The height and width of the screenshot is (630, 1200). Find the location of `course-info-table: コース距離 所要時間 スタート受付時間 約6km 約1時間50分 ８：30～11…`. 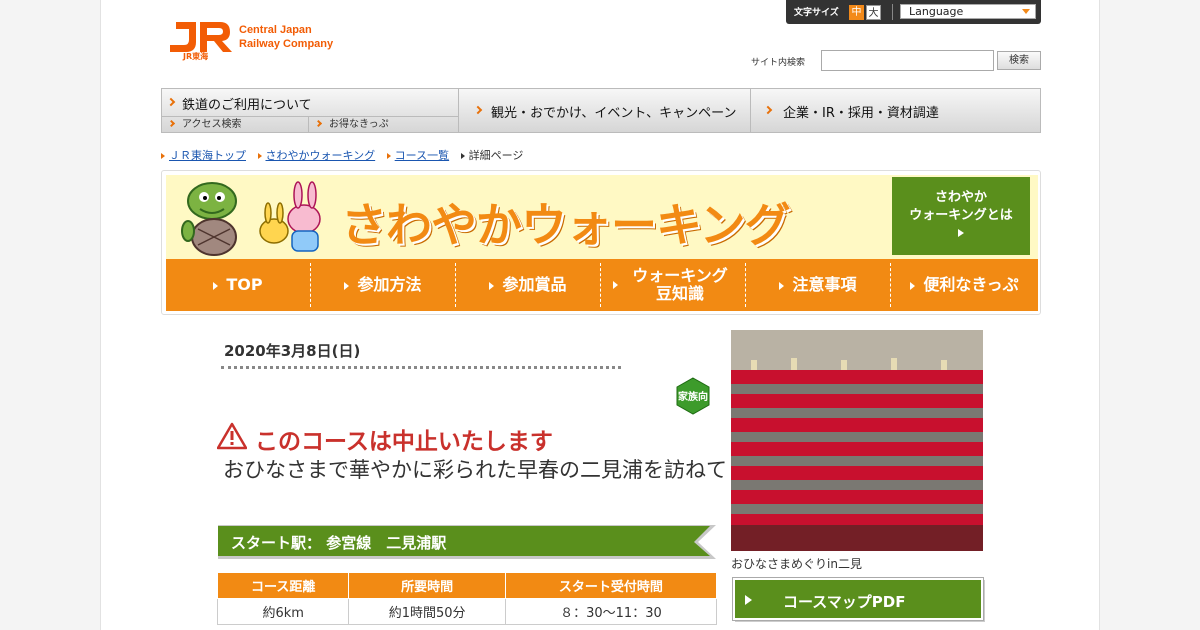

course-info-table: コース距離 所要時間 スタート受付時間 約6km 約1時間50分 ８：30～11… is located at coordinates (467, 598).